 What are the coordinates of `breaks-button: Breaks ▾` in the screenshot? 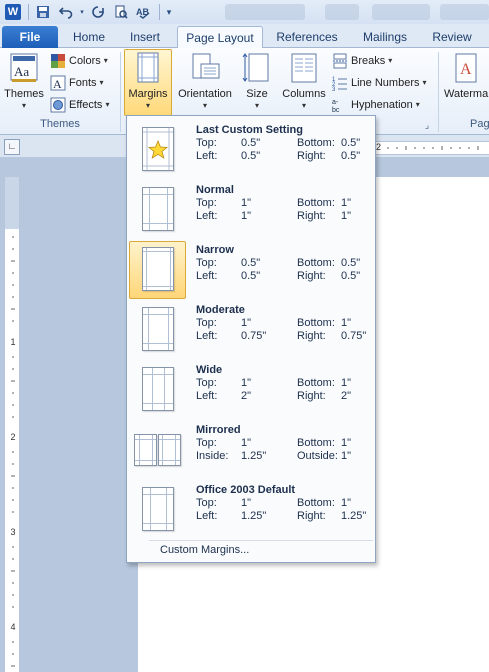 It's located at (362, 61).